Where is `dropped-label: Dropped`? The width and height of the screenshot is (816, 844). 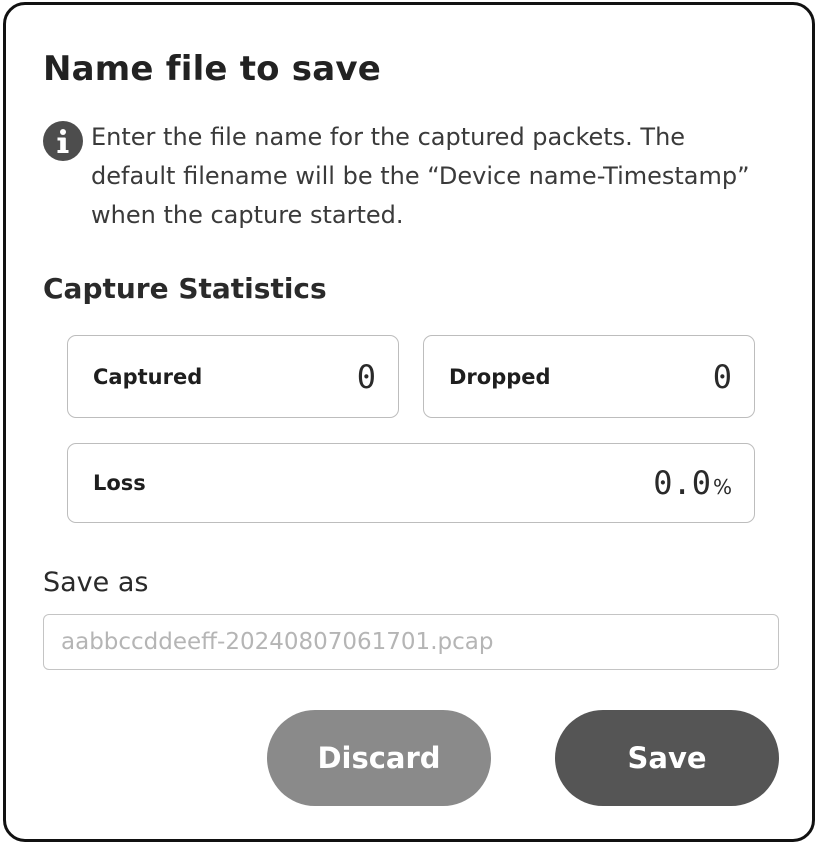
dropped-label: Dropped is located at coordinates (500, 376).